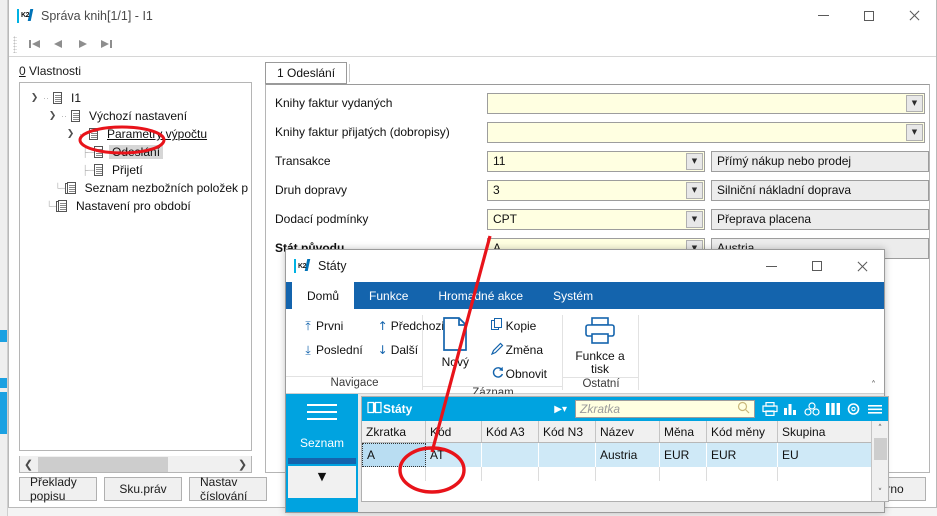 This screenshot has height=516, width=937. What do you see at coordinates (455, 341) in the screenshot?
I see `novy-button: Nový` at bounding box center [455, 341].